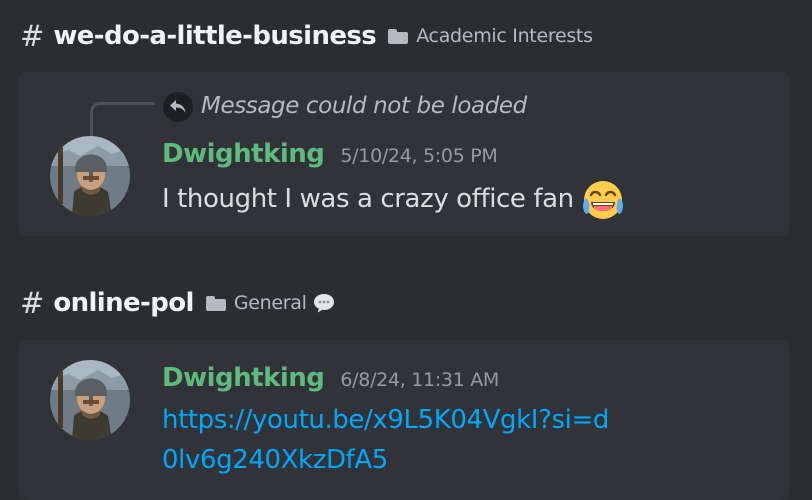 The width and height of the screenshot is (812, 500). I want to click on reply-connector, so click(122, 119).